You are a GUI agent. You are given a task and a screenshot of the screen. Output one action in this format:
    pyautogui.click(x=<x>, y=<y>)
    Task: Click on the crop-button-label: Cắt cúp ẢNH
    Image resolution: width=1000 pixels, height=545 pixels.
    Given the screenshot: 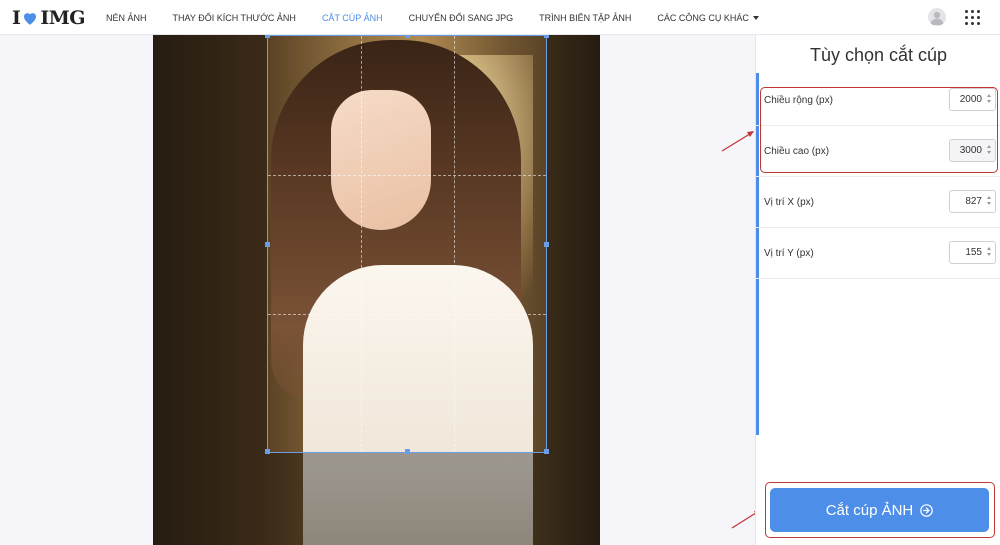 What is the action you would take?
    pyautogui.click(x=869, y=510)
    